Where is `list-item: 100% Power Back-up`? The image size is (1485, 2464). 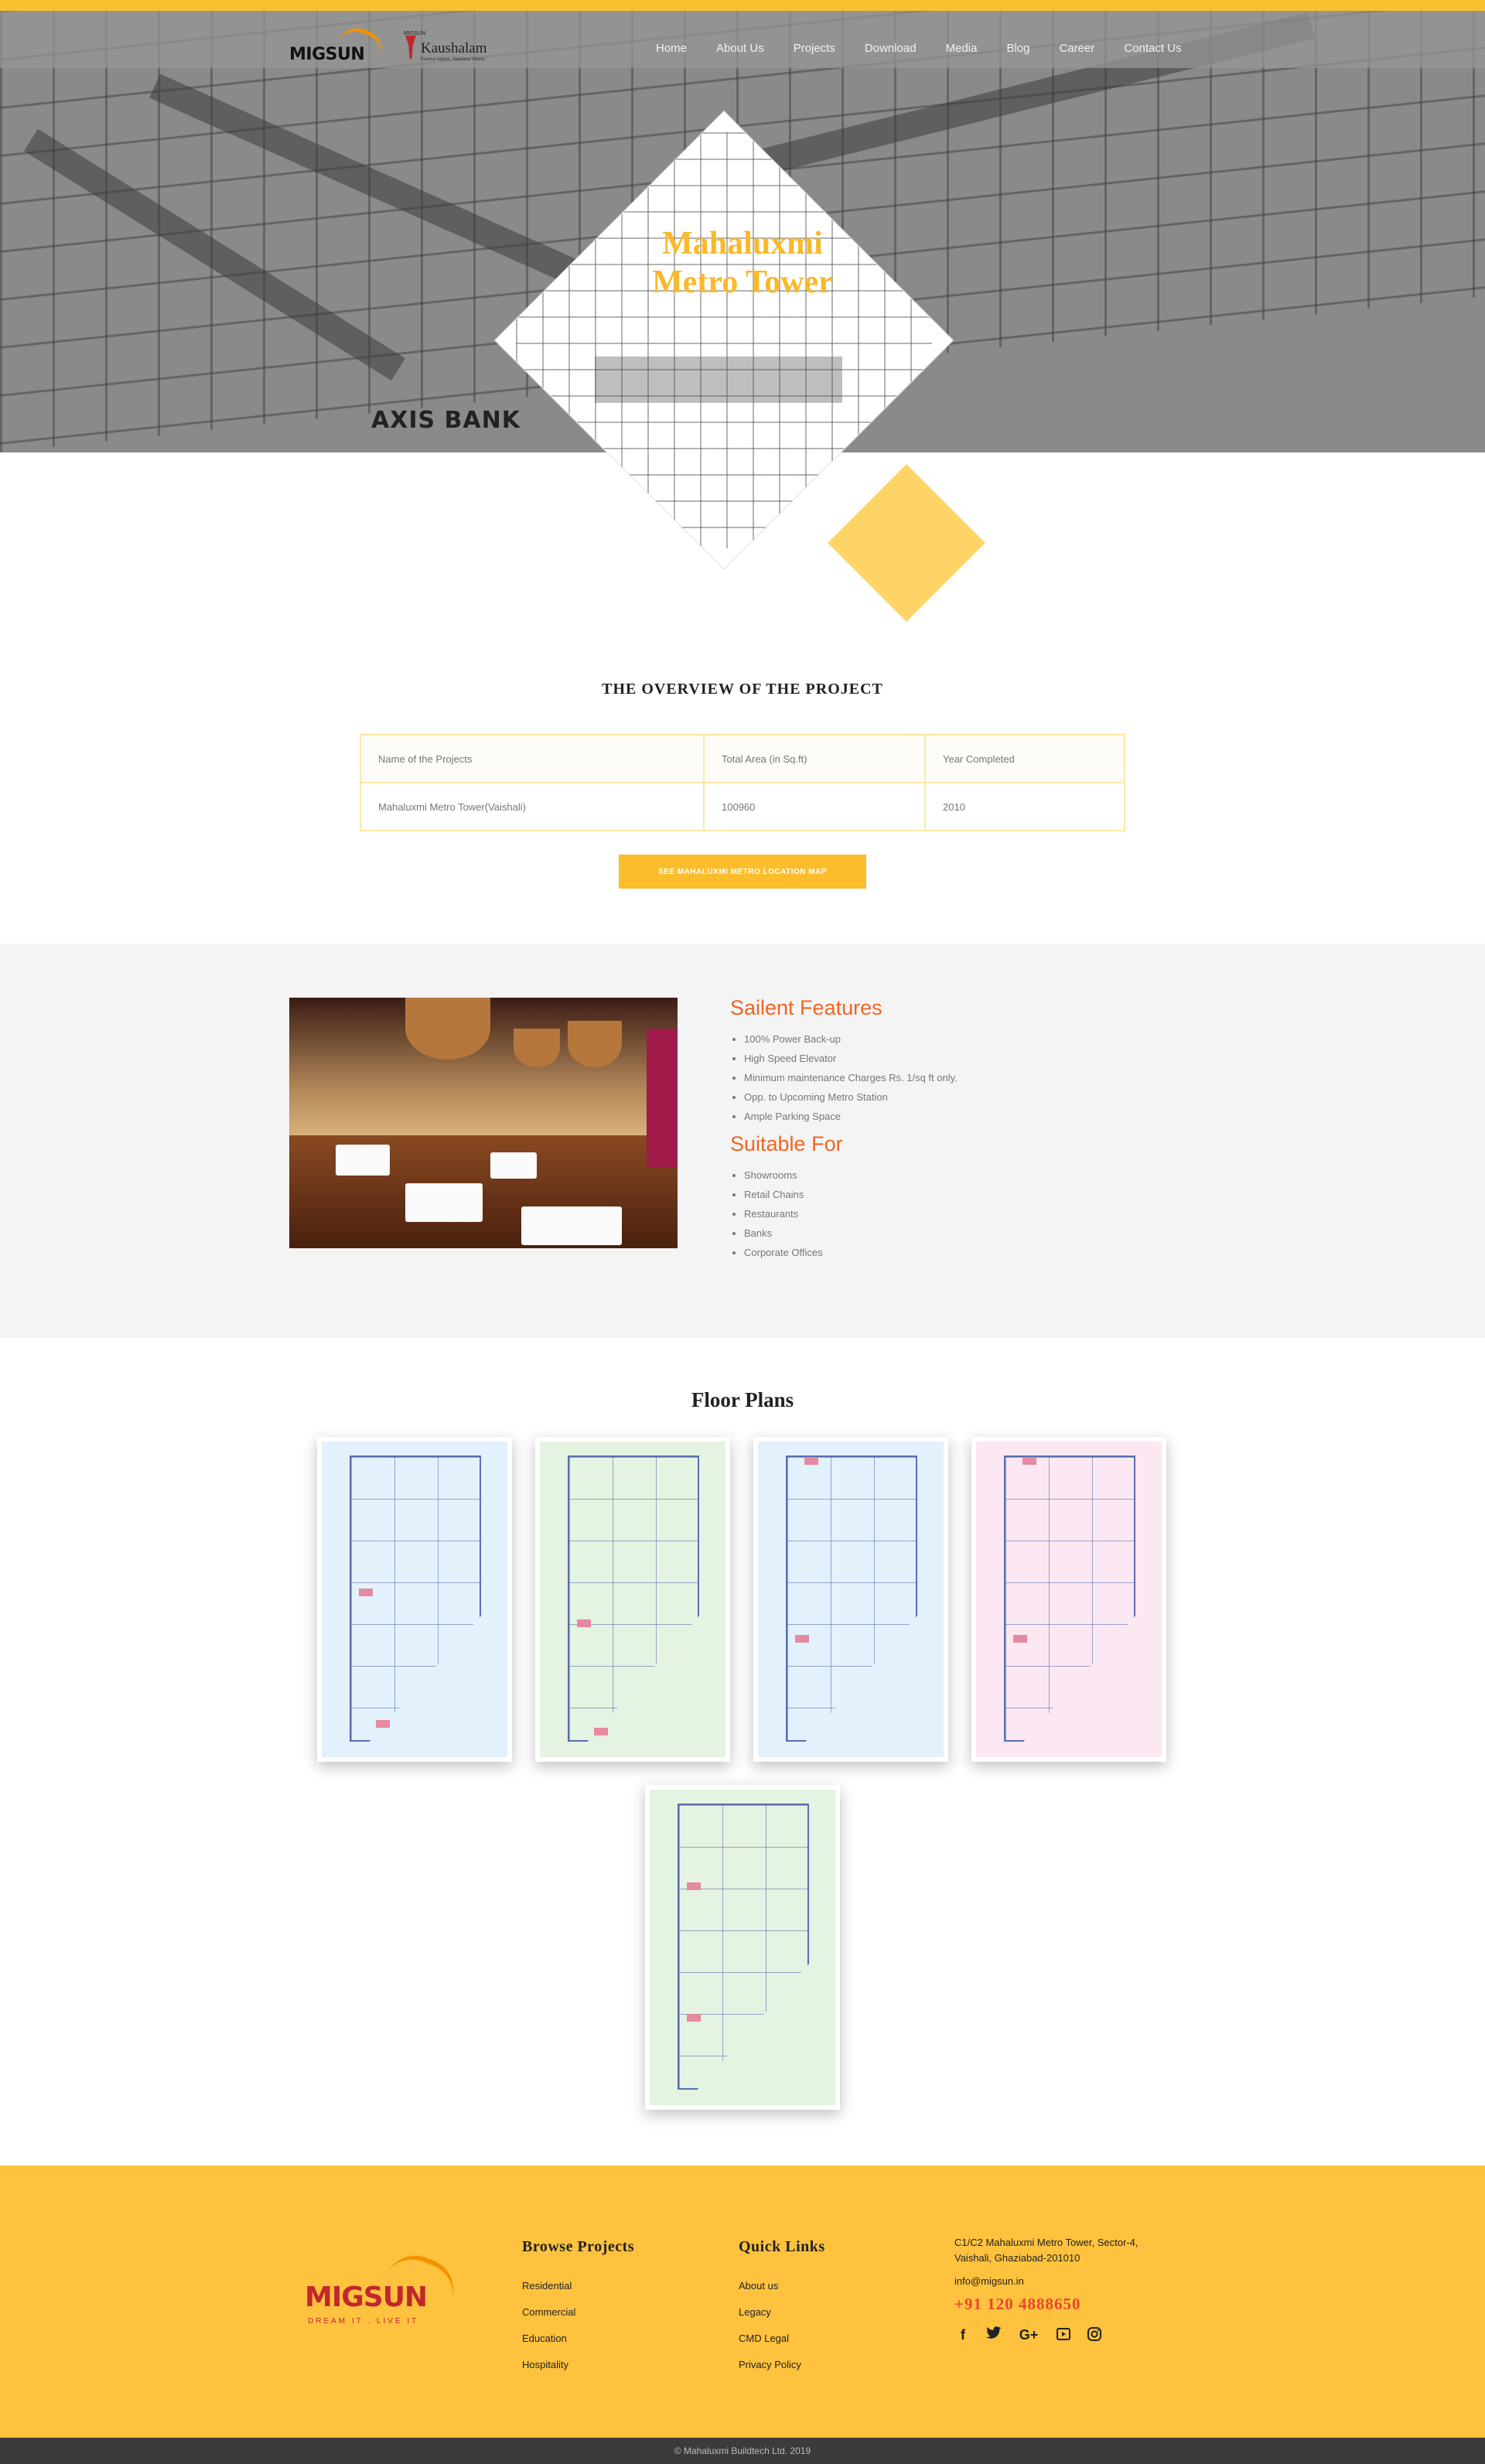 list-item: 100% Power Back-up is located at coordinates (969, 1039).